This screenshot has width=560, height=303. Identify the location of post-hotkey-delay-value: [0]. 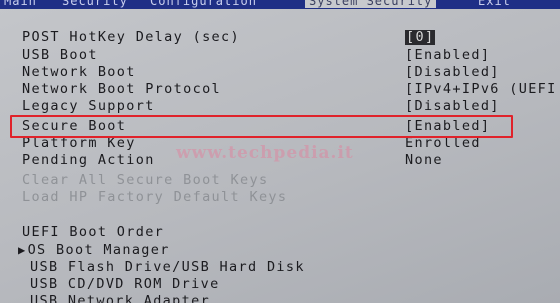
(420, 37).